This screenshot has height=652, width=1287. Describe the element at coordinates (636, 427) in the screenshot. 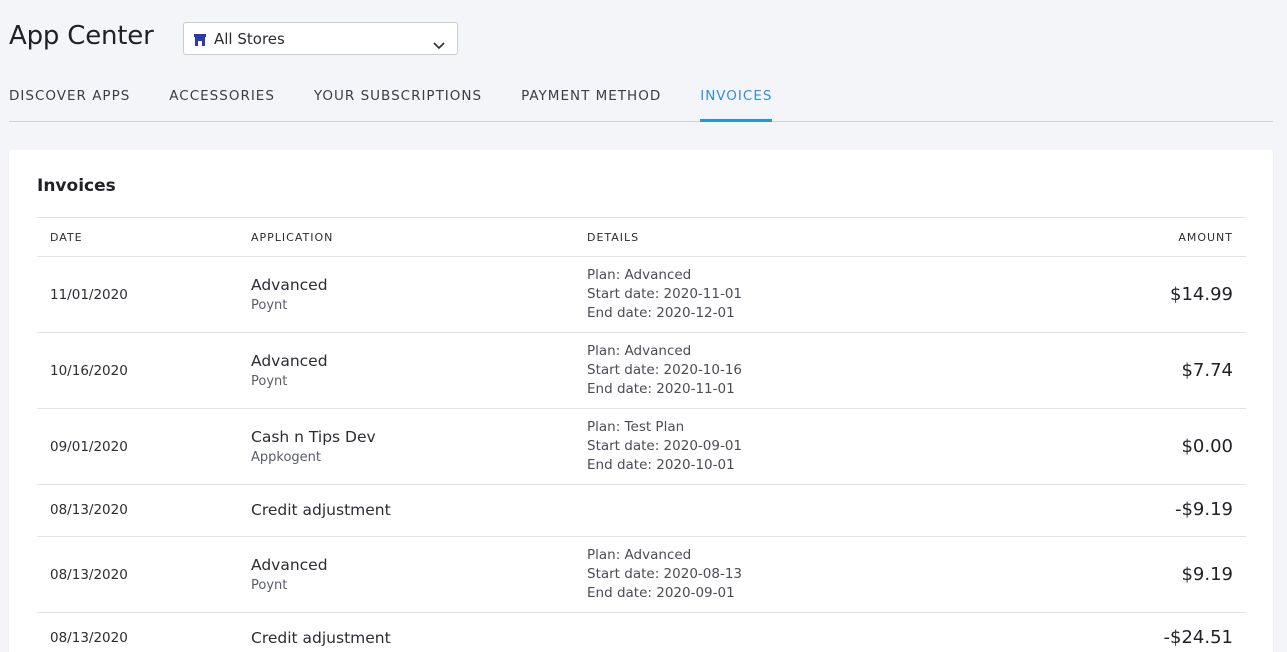

I see `plan-text: Plan: Test Plan` at that location.